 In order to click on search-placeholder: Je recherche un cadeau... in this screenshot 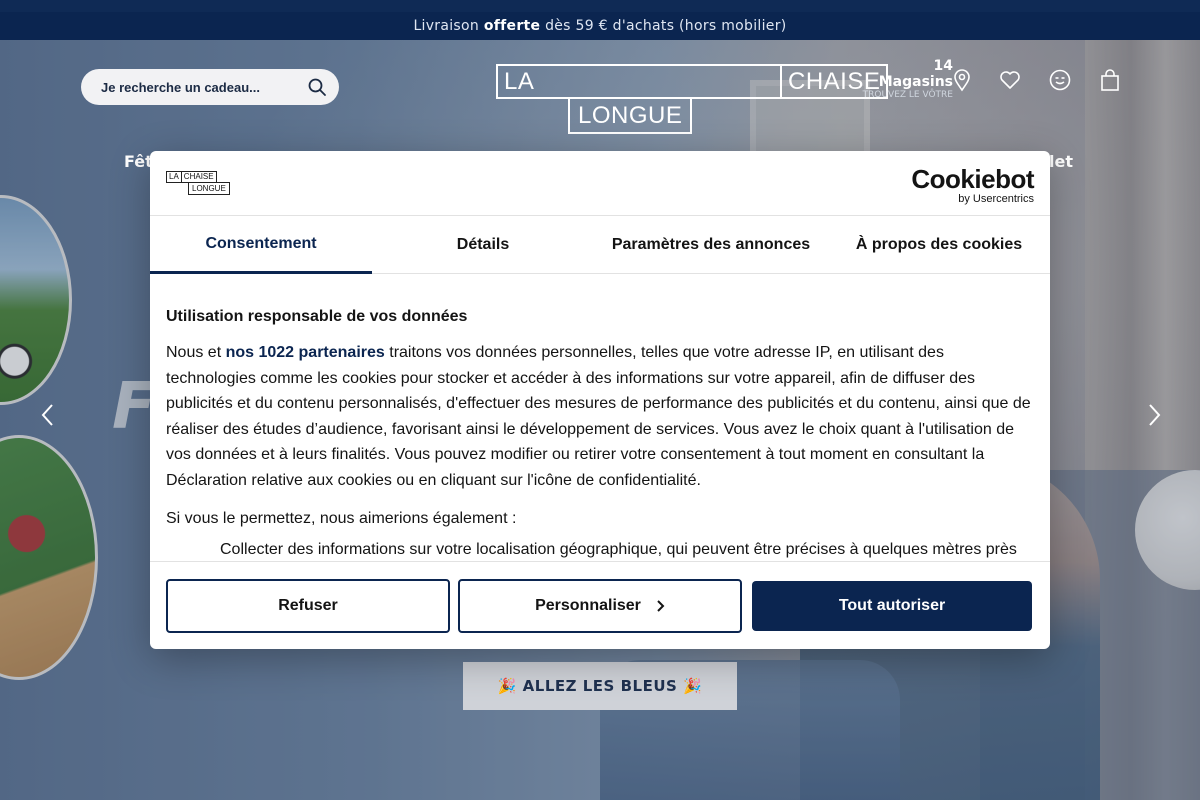, I will do `click(180, 87)`.